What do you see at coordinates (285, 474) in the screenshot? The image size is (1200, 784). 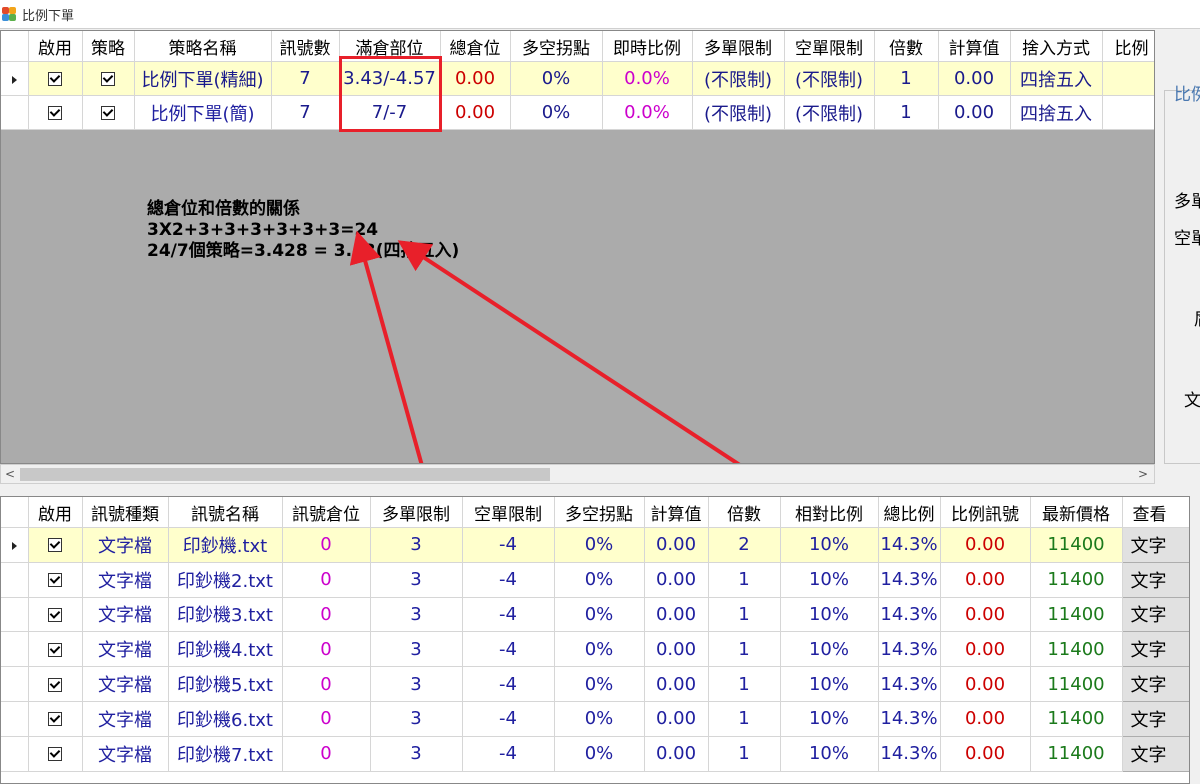 I see `scroll-thumb` at bounding box center [285, 474].